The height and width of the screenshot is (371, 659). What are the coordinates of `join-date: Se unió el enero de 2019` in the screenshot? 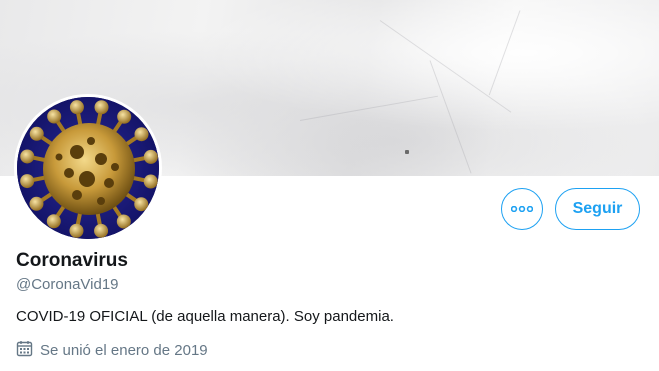 It's located at (112, 350).